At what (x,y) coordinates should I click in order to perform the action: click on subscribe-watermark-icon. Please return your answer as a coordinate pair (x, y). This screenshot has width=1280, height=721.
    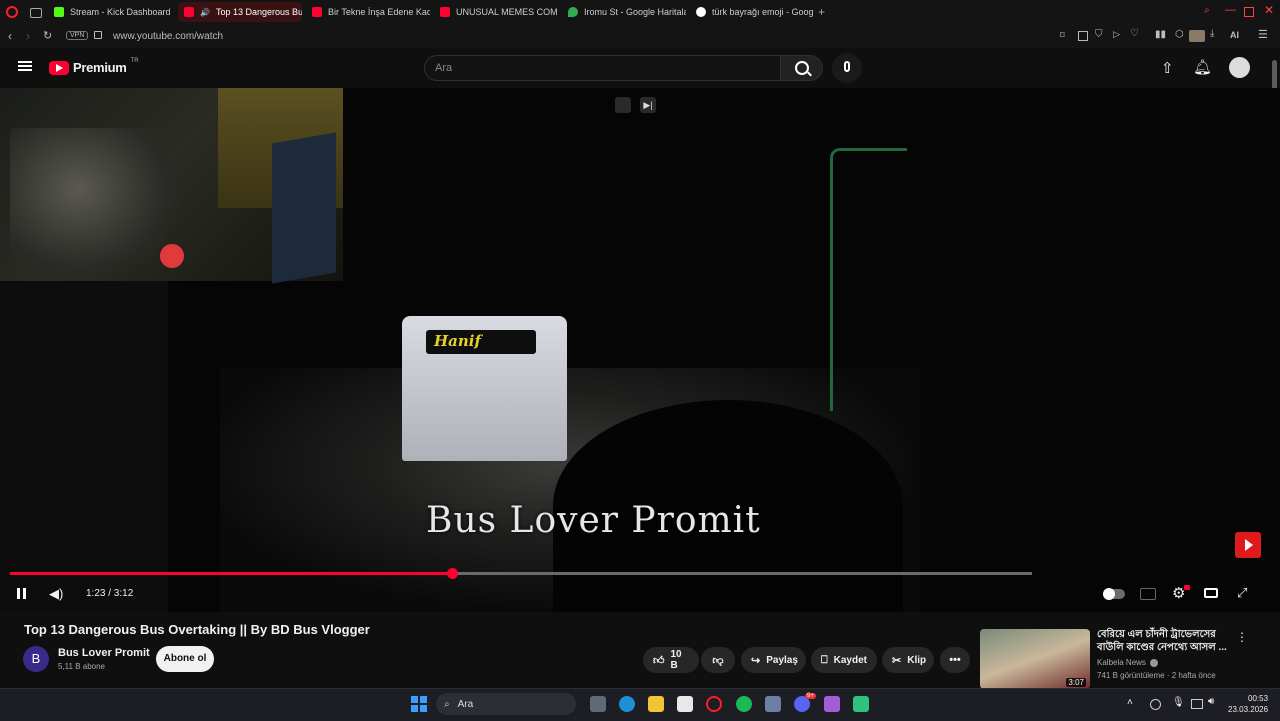
    Looking at the image, I should click on (1248, 545).